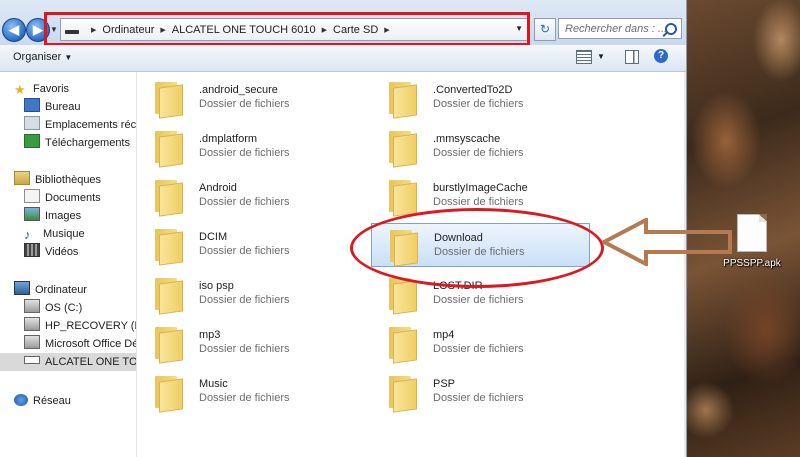 The height and width of the screenshot is (457, 800). I want to click on computer-icon, so click(22, 288).